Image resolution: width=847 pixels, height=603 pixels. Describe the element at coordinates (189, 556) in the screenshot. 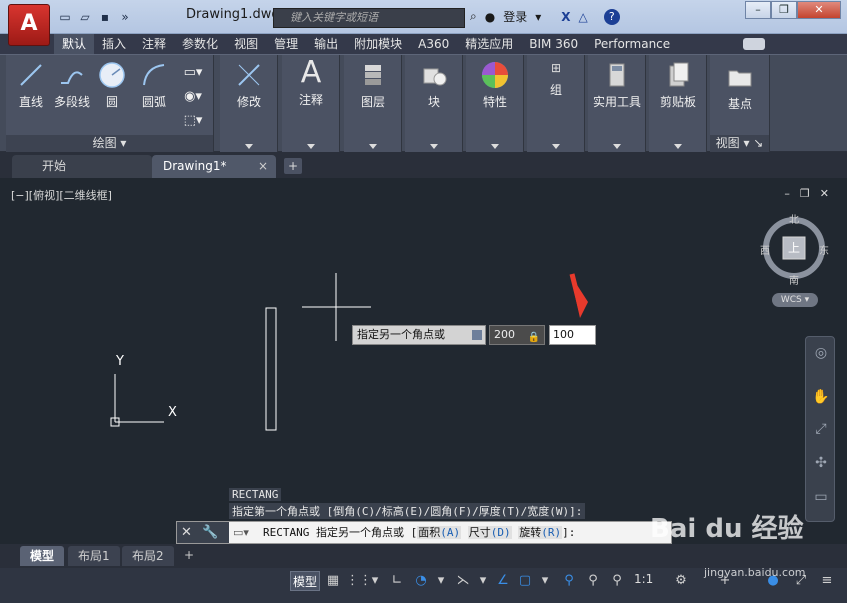

I see `new-layout-button: +` at that location.